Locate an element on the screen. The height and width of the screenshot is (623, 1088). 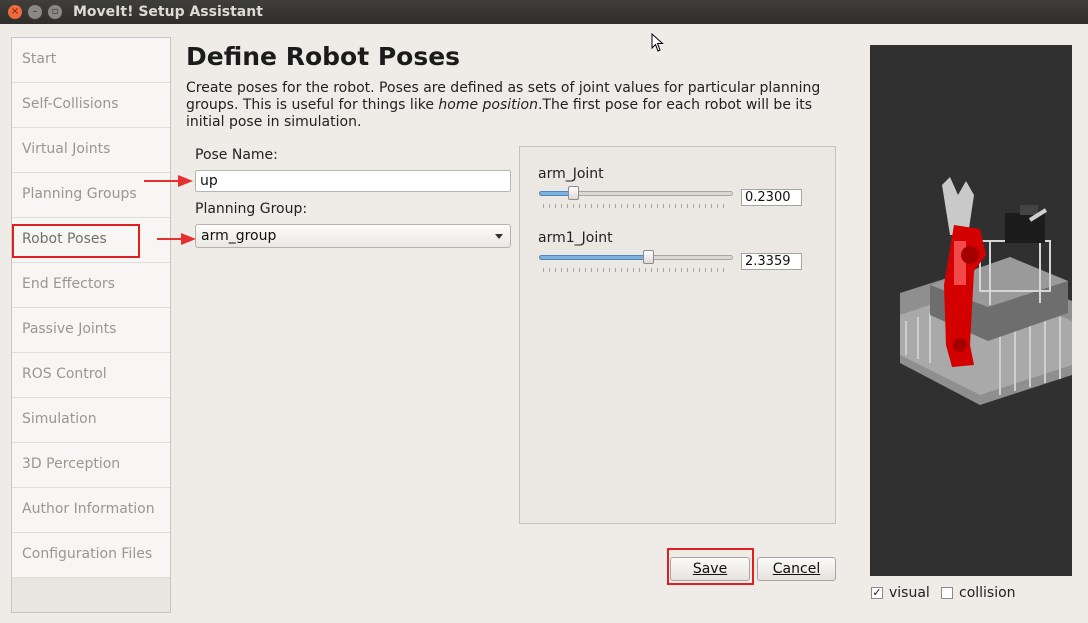
sidebar-item-label: Self-Collisions is located at coordinates (70, 104).